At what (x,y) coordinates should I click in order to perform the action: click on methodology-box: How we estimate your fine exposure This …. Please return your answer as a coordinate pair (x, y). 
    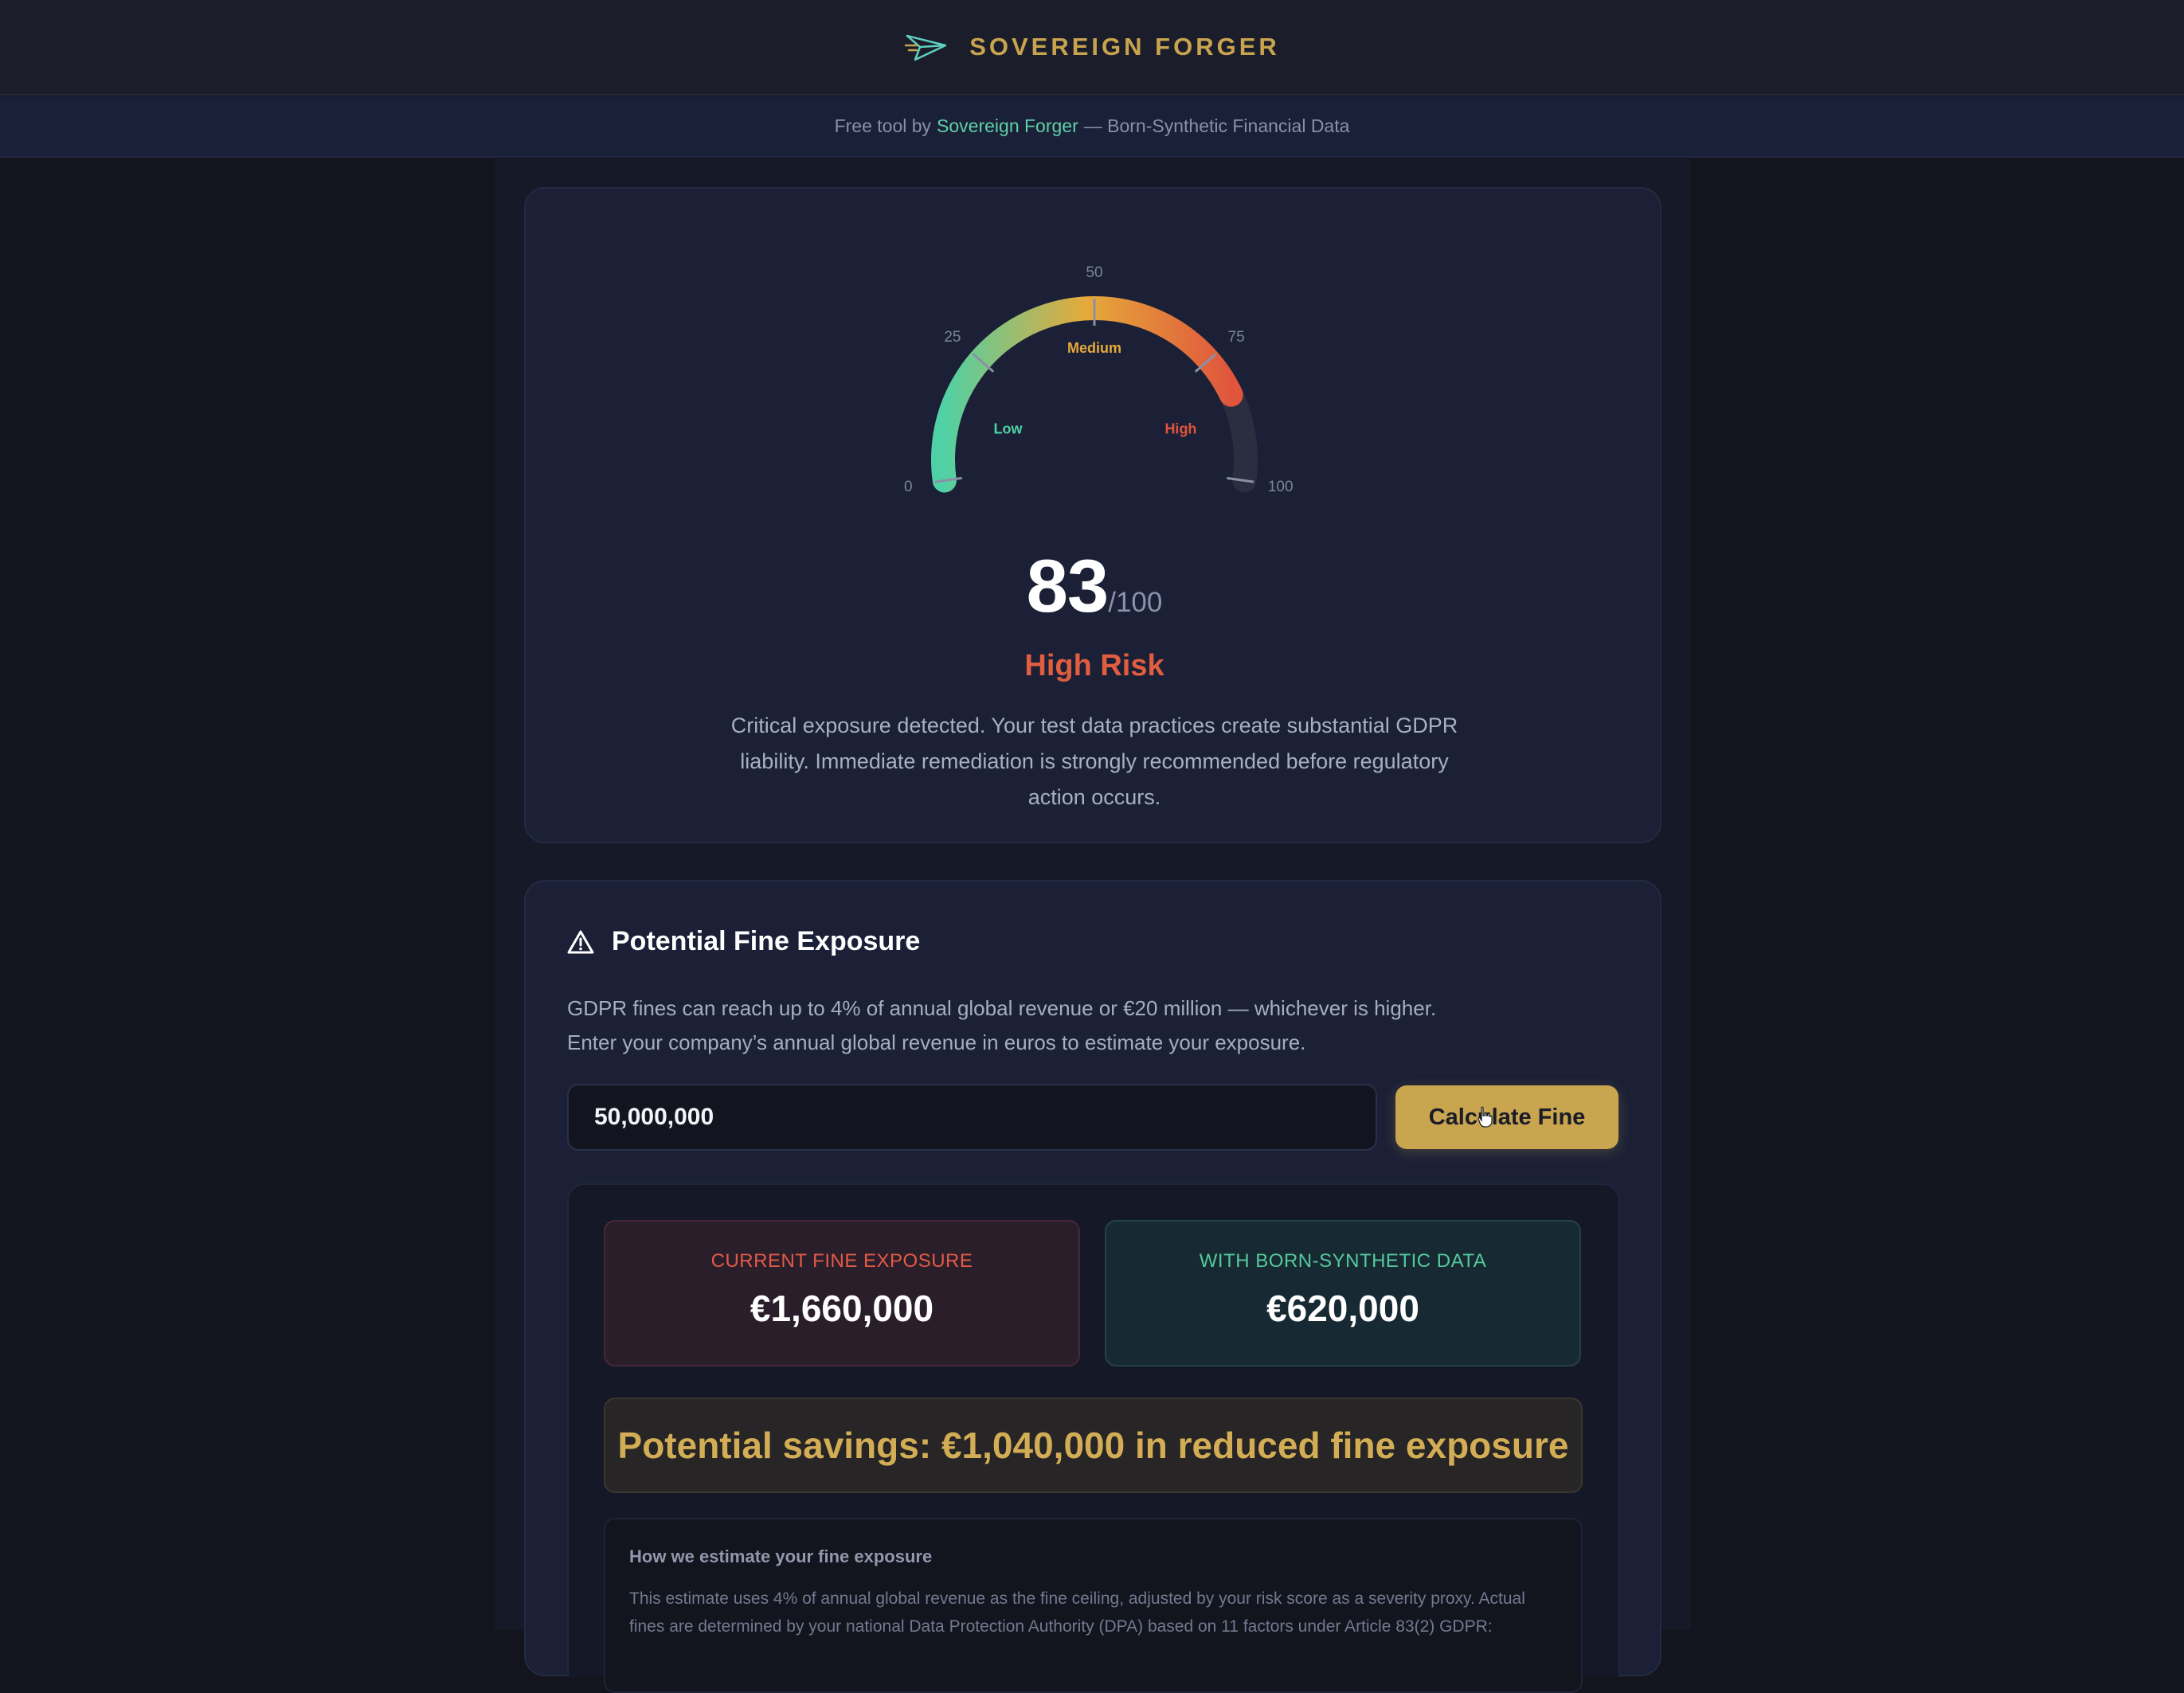
    Looking at the image, I should click on (1093, 1605).